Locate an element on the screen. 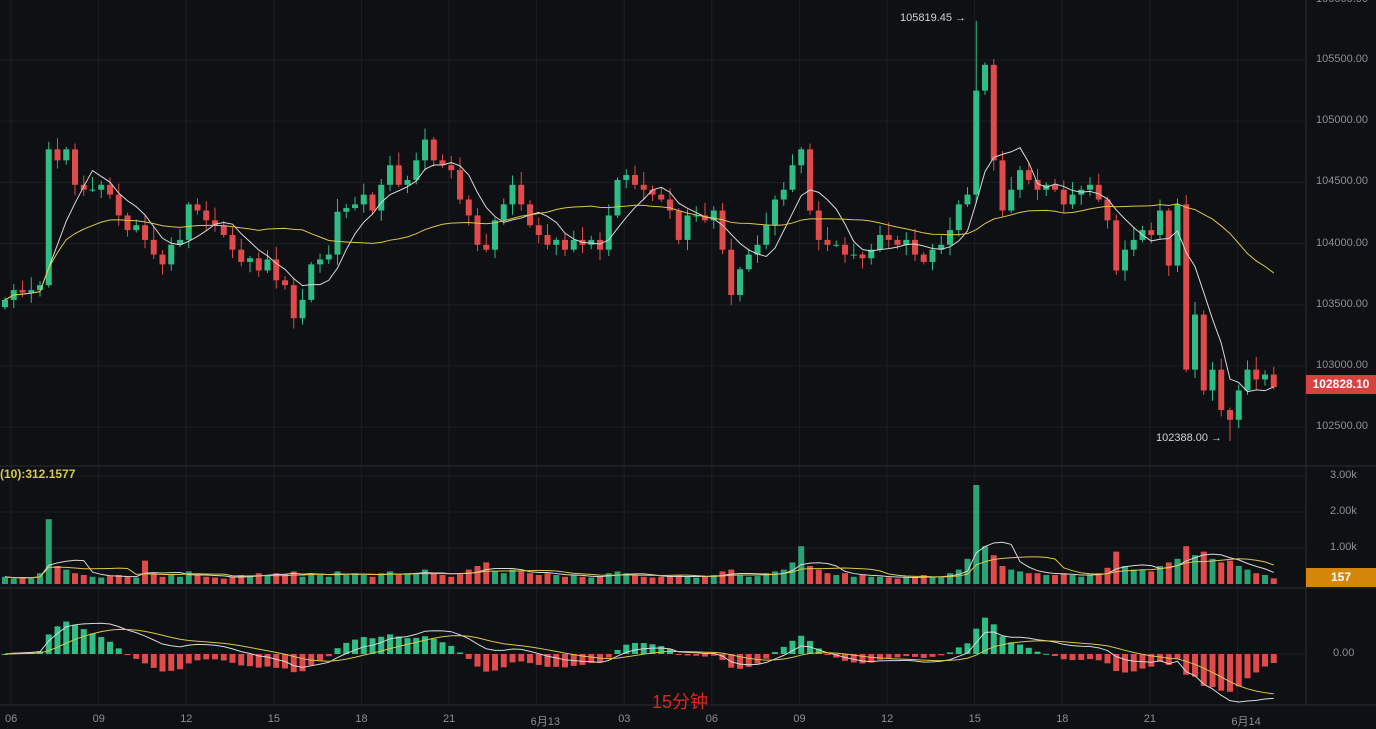 Image resolution: width=1376 pixels, height=729 pixels. ma-slow-line is located at coordinates (639, 252).